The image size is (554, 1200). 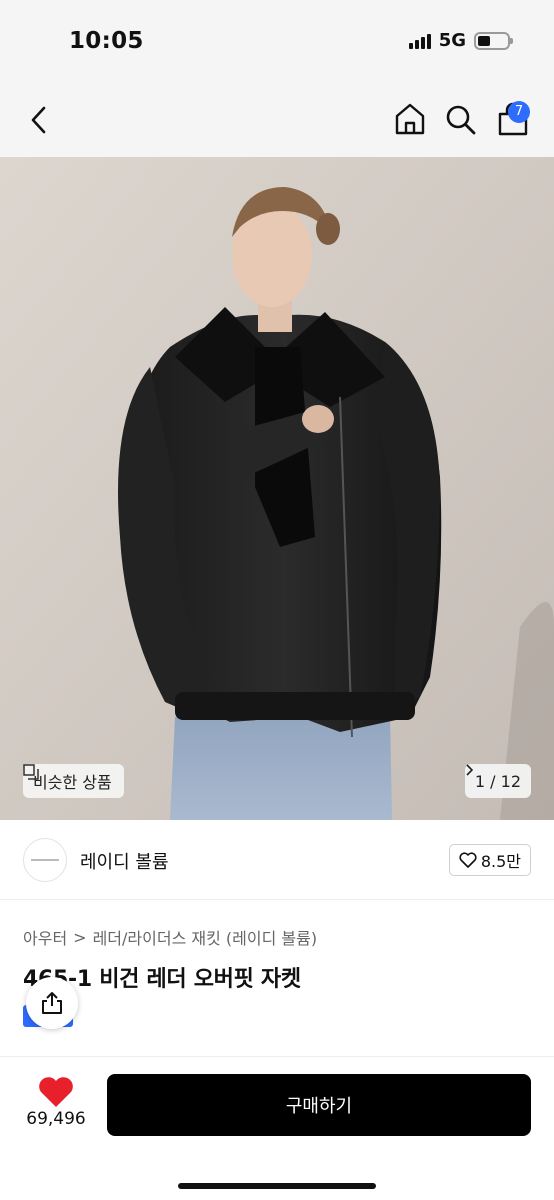 I want to click on back-arrow-icon, so click(x=40, y=120).